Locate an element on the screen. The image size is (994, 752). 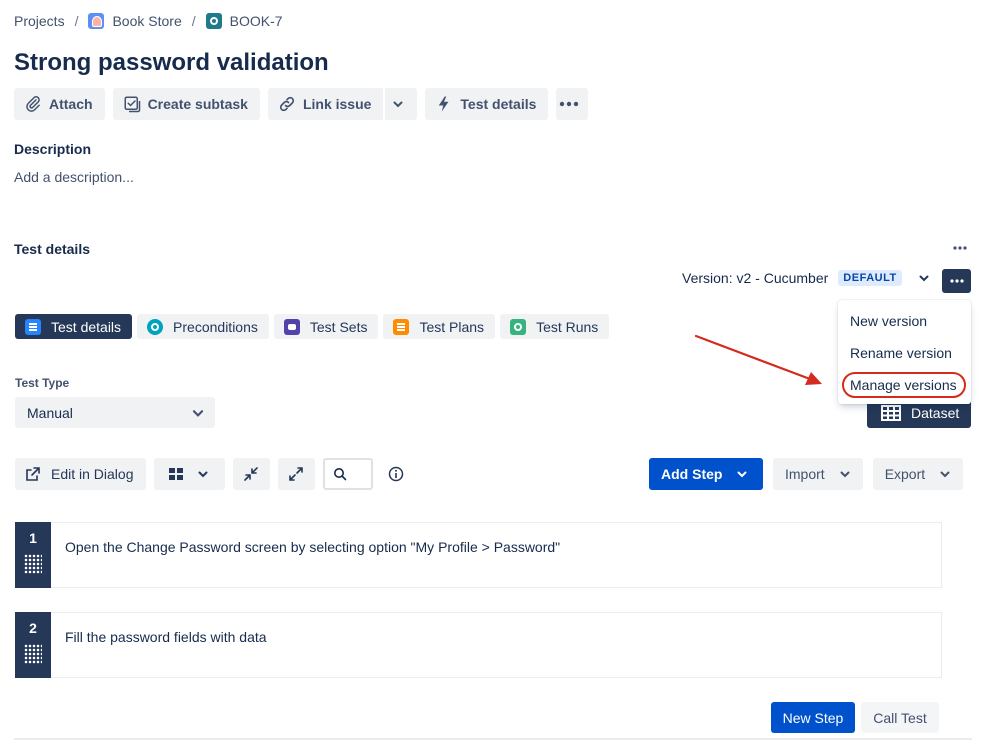
test-type-select: Manual is located at coordinates (115, 412).